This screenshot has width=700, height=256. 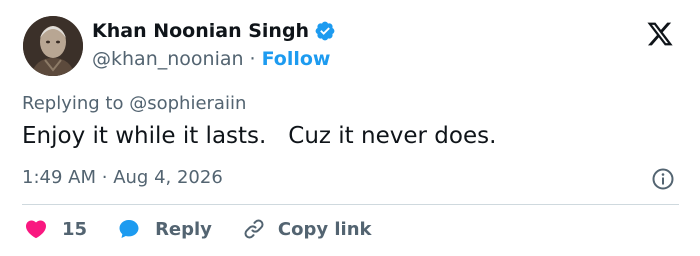 What do you see at coordinates (663, 179) in the screenshot?
I see `info-icon` at bounding box center [663, 179].